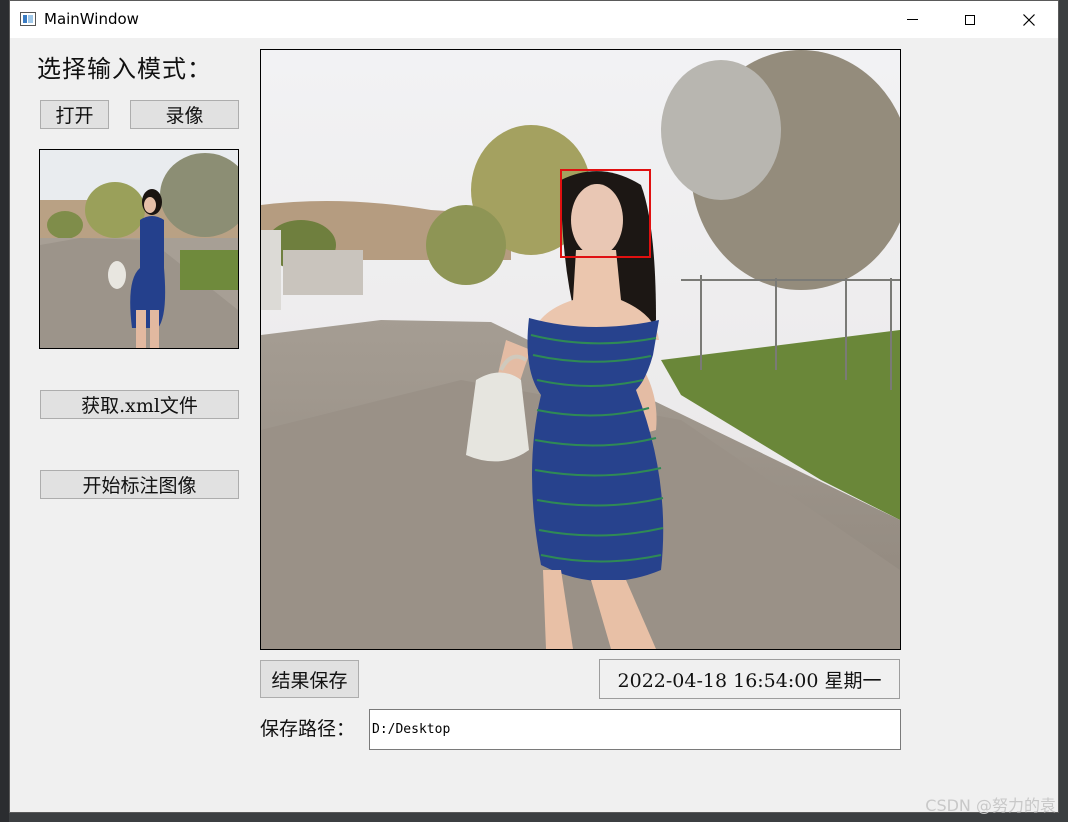 This screenshot has height=822, width=1068. I want to click on minimize-icon, so click(912, 19).